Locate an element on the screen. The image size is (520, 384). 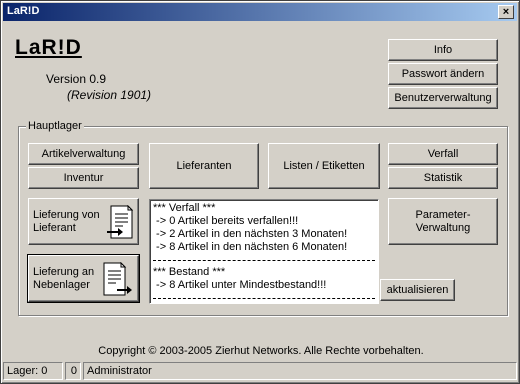
document-arrow-icon is located at coordinates (120, 222).